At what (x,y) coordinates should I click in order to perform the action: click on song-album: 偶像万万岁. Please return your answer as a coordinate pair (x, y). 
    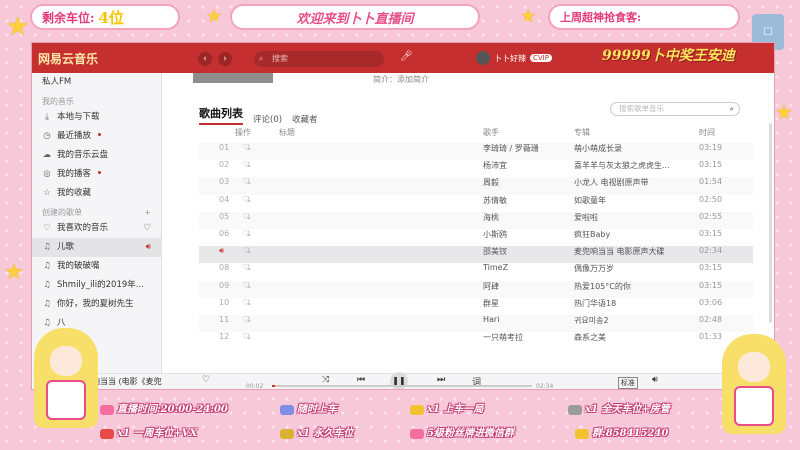
    Looking at the image, I should click on (634, 268).